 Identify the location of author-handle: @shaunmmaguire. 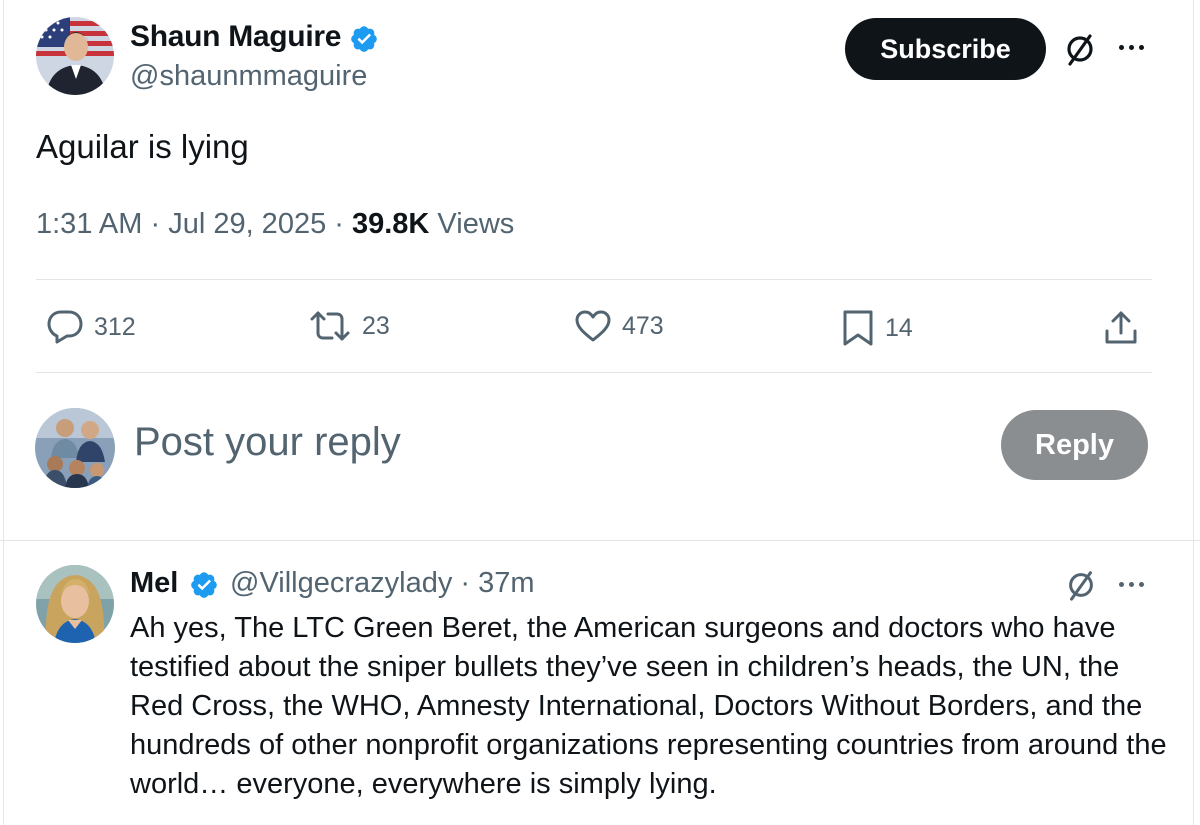
(248, 76).